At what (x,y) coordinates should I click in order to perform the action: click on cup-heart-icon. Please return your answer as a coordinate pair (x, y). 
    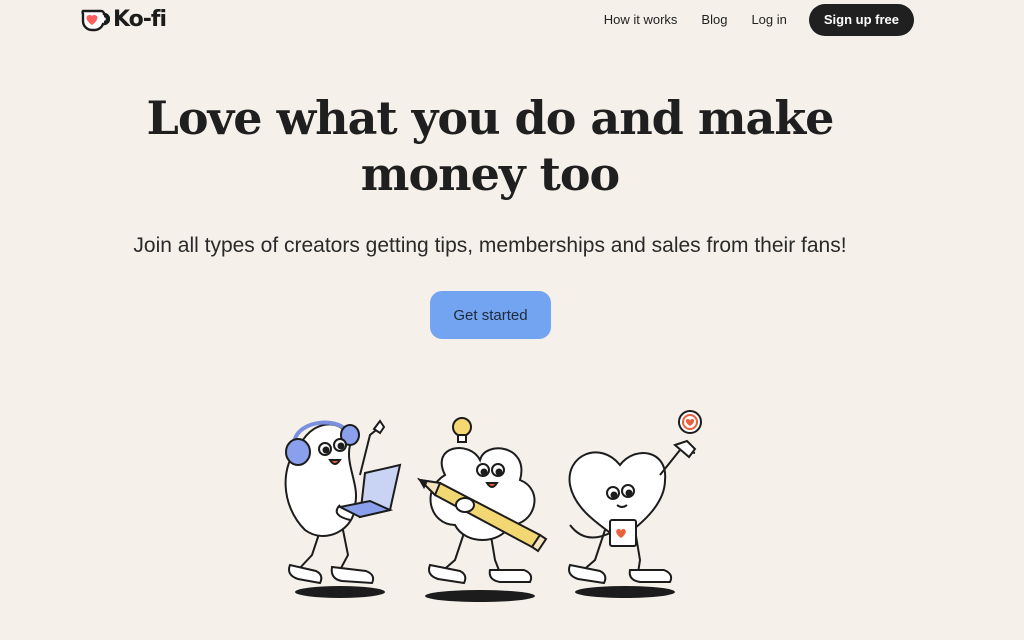
    Looking at the image, I should click on (95, 20).